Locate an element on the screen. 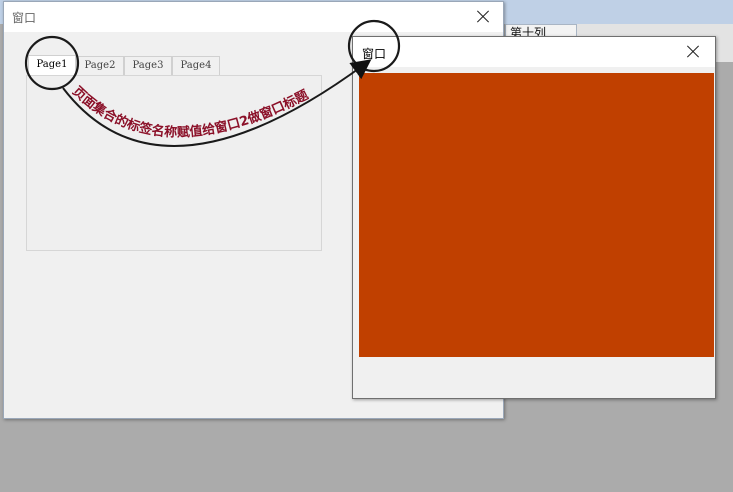 The image size is (733, 492). title-highlight-circle is located at coordinates (374, 46).